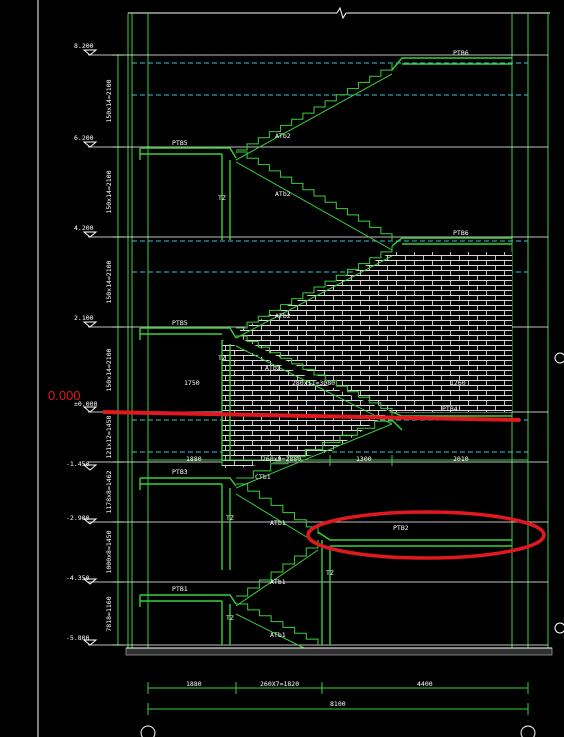 The height and width of the screenshot is (737, 564). Describe the element at coordinates (78, 464) in the screenshot. I see `svg-text: -1.450` at that location.